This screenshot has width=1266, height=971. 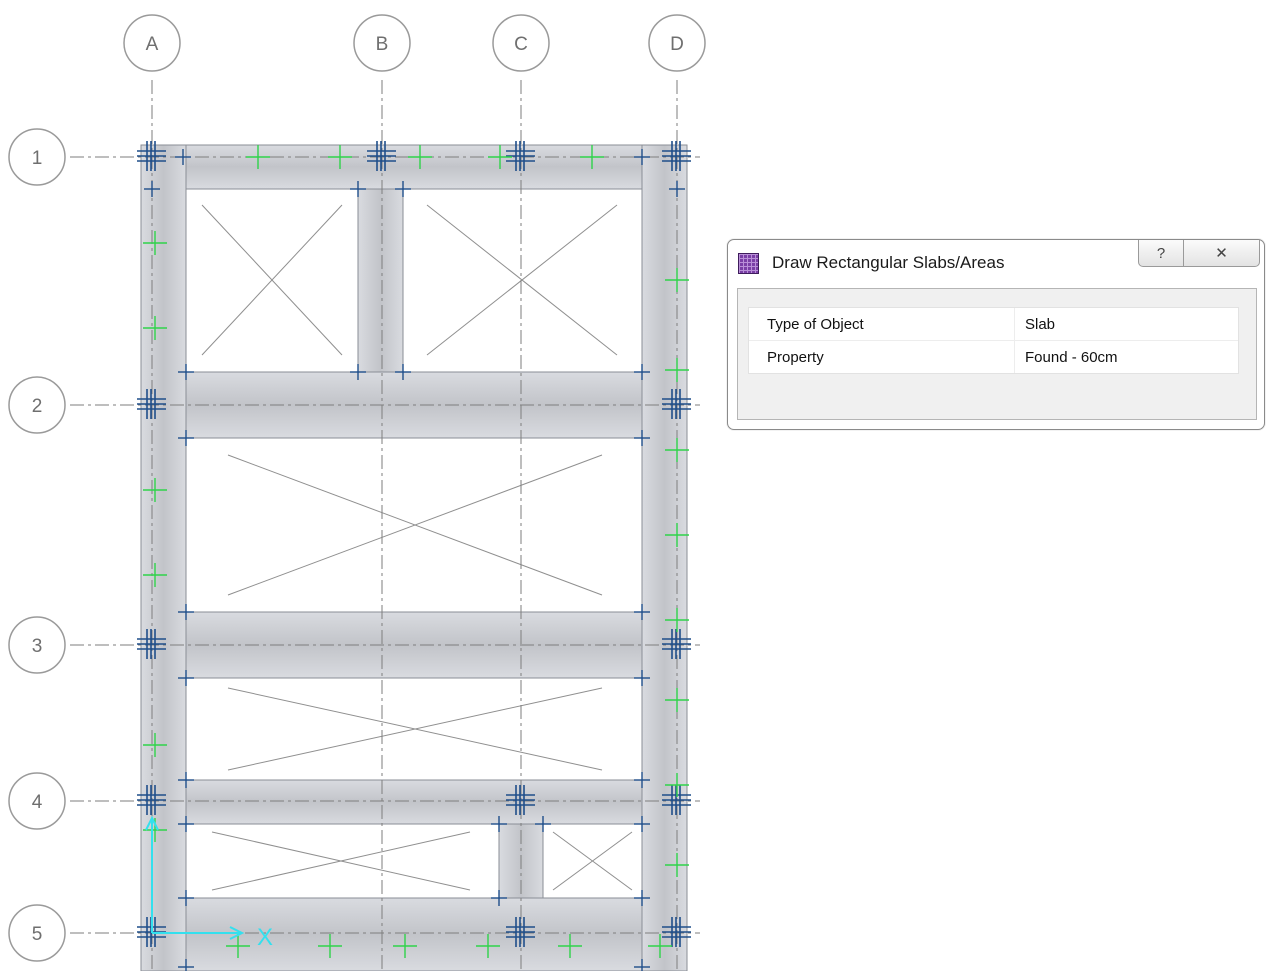 I want to click on grid-bubble-col-B: B, so click(x=382, y=43).